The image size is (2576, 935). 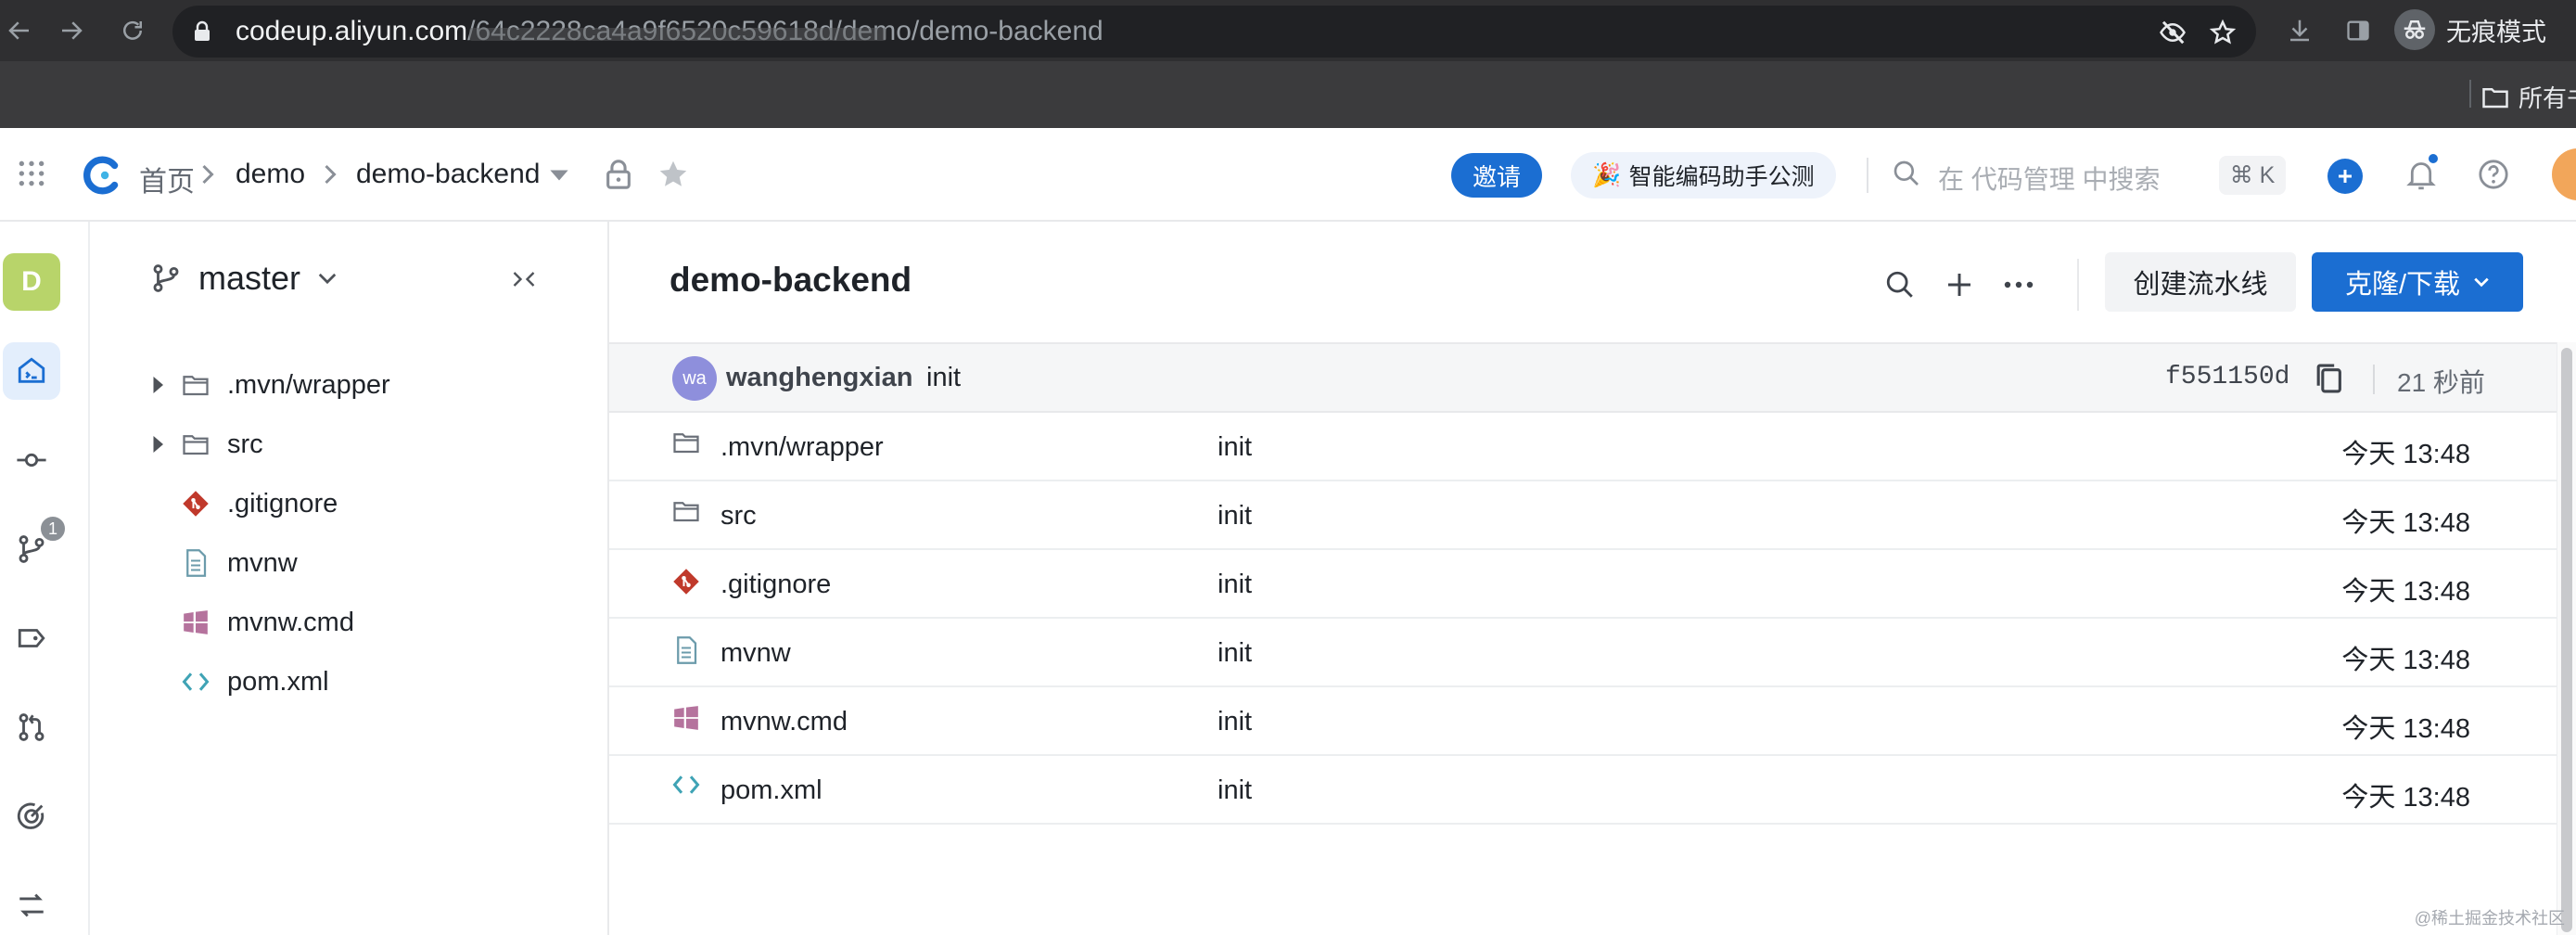 What do you see at coordinates (245, 444) in the screenshot?
I see `tree-item-name: src` at bounding box center [245, 444].